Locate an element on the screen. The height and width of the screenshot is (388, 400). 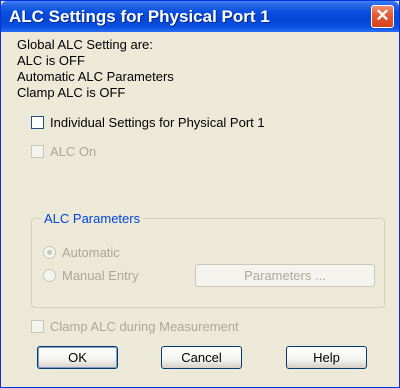
automatic-radio-button is located at coordinates (49, 252).